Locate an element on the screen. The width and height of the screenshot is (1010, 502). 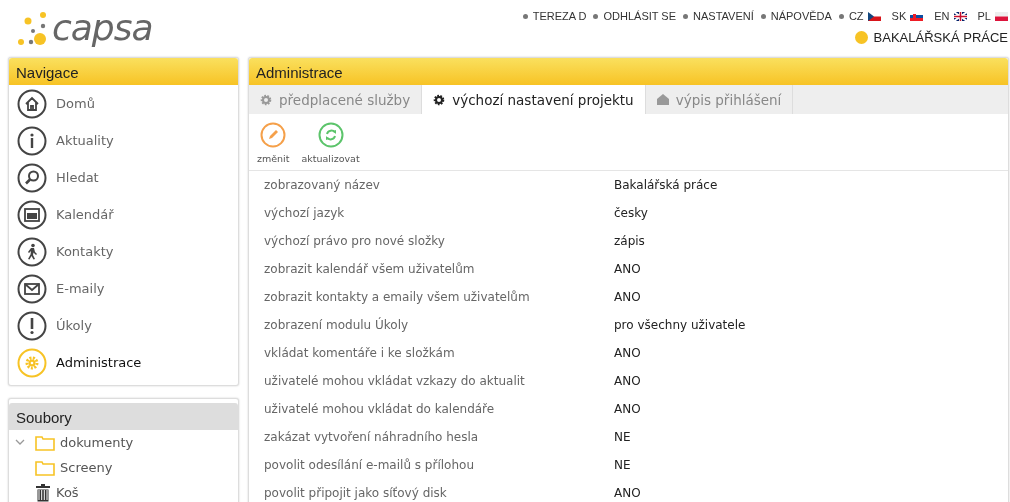
house-icon is located at coordinates (662, 99).